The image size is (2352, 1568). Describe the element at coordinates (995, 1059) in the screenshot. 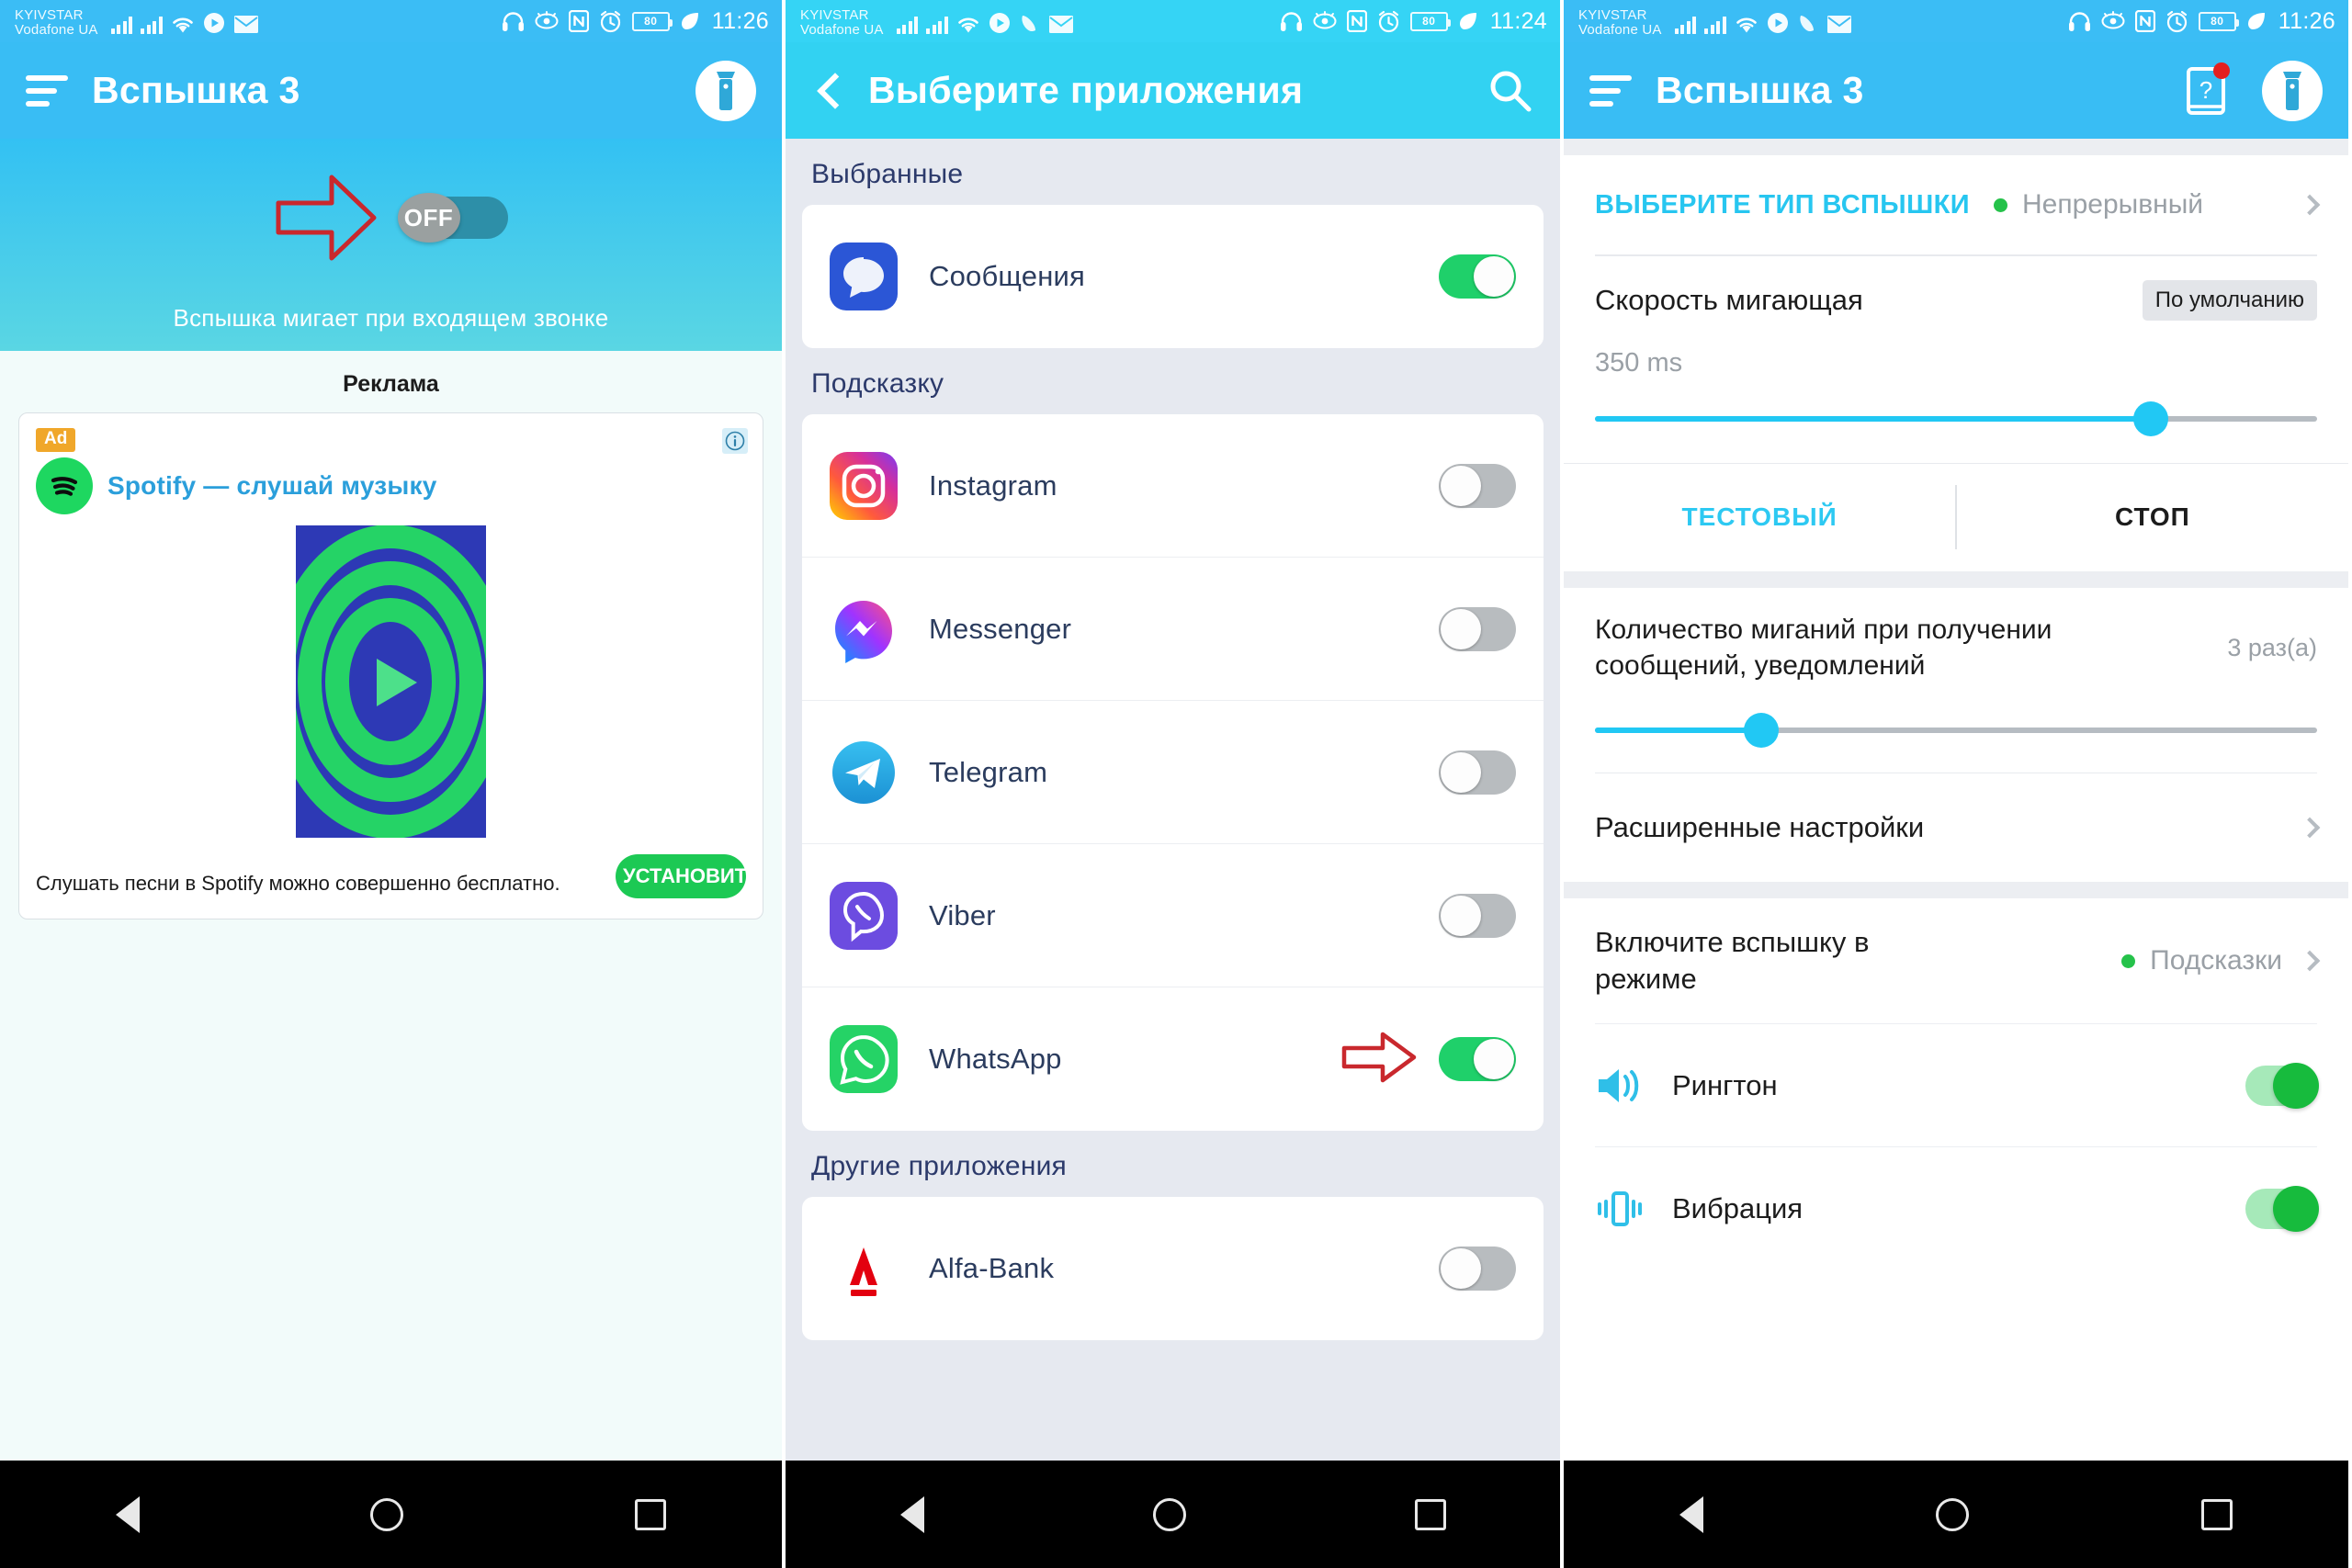

I see `app-name: WhatsApp` at that location.